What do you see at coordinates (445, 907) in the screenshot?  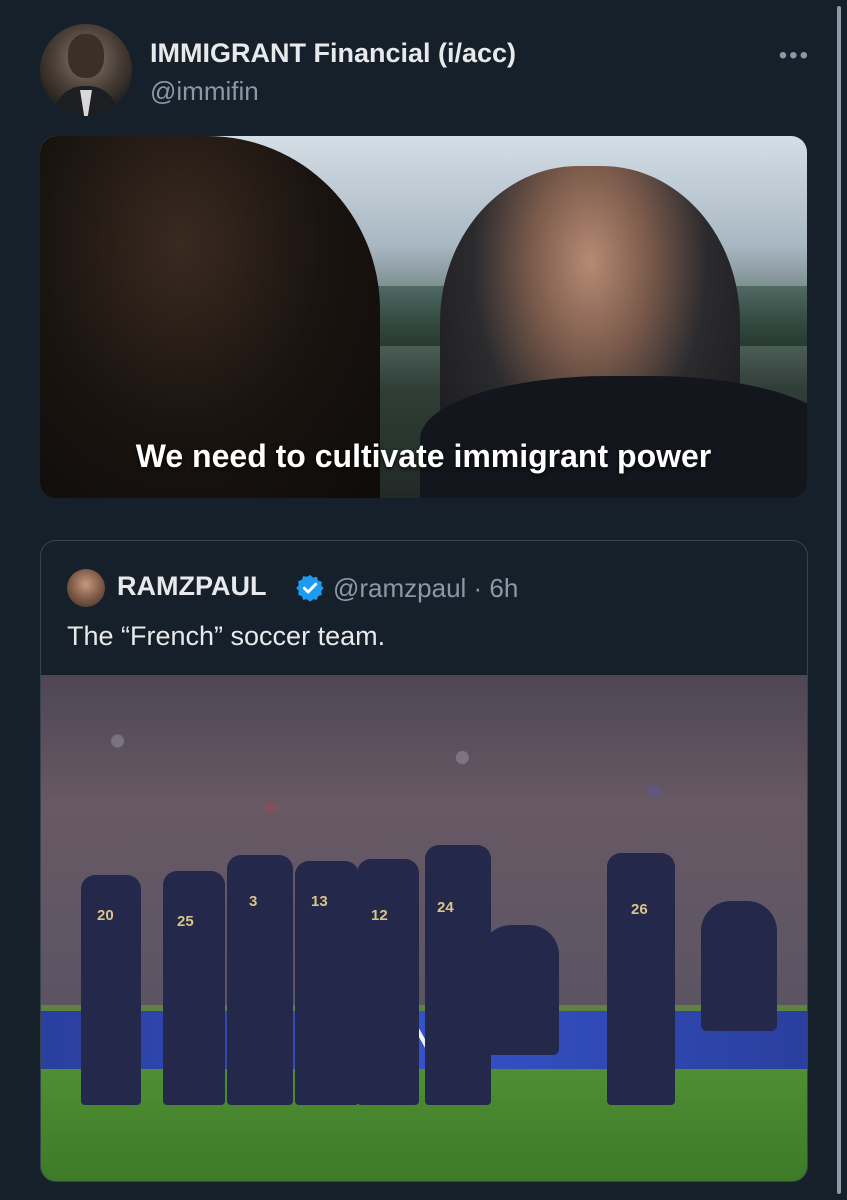 I see `jersey-number: 24` at bounding box center [445, 907].